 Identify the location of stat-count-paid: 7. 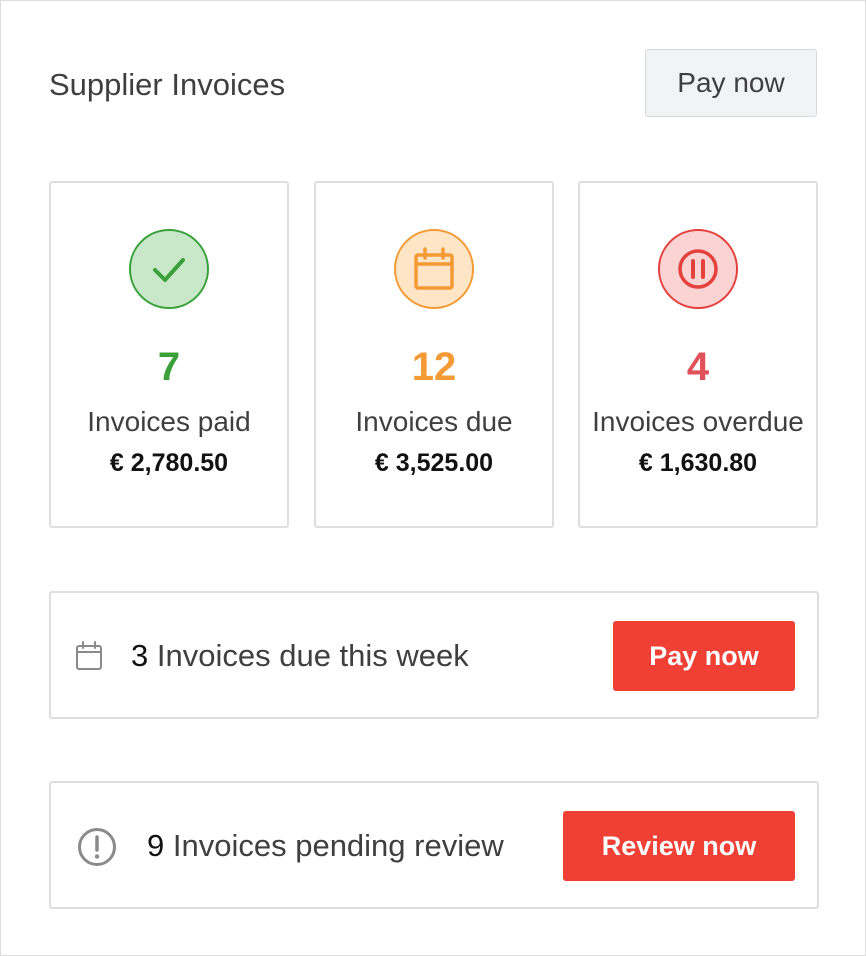
(169, 367).